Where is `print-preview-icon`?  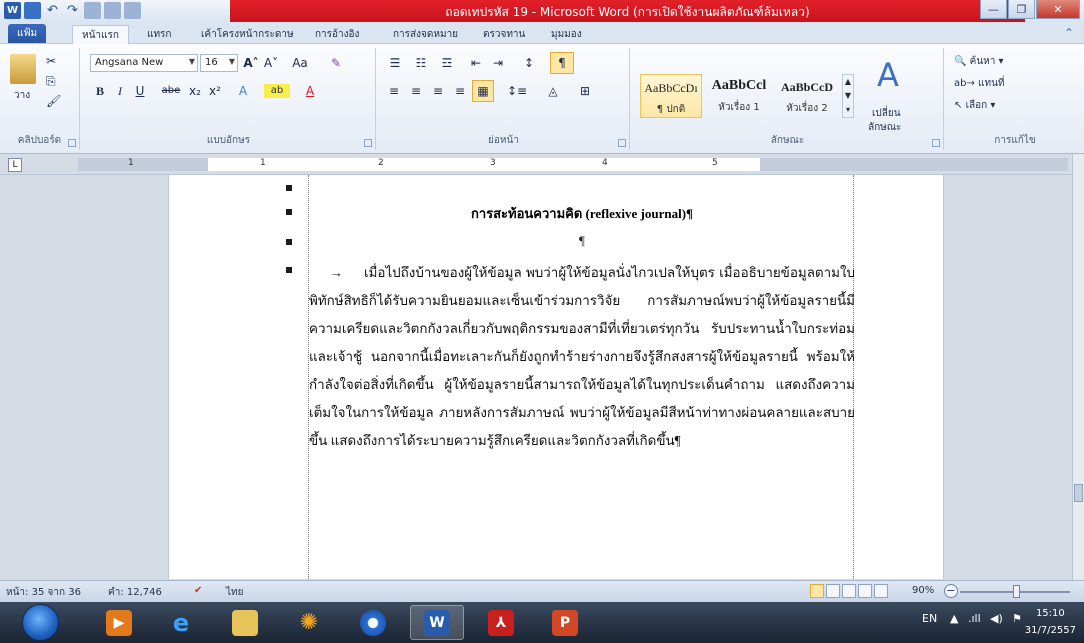 print-preview-icon is located at coordinates (112, 10).